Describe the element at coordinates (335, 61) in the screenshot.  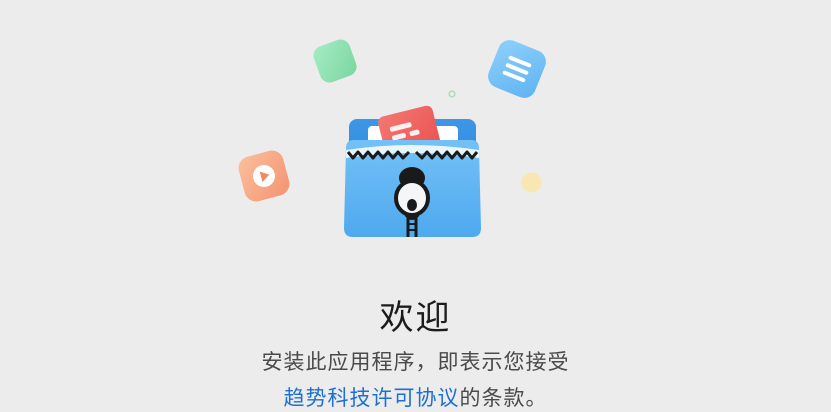
I see `green-square-icon` at that location.